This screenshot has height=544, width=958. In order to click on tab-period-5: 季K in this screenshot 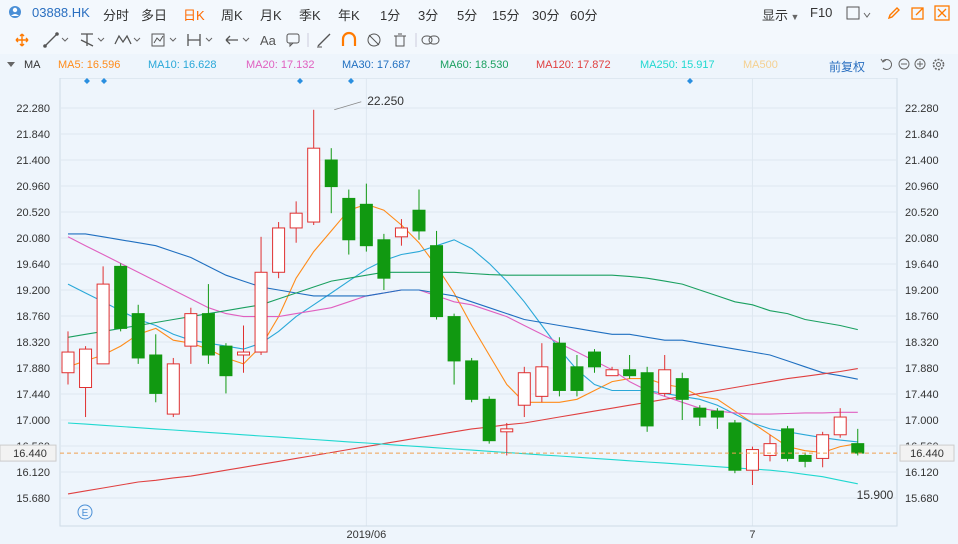, I will do `click(310, 14)`.